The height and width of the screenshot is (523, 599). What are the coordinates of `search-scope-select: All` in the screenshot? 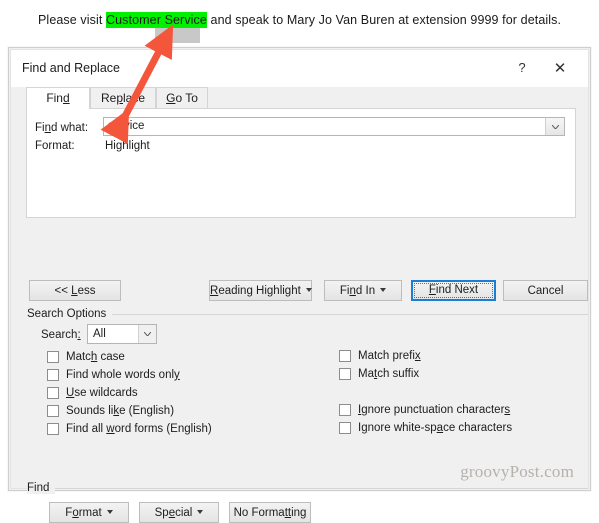 It's located at (122, 334).